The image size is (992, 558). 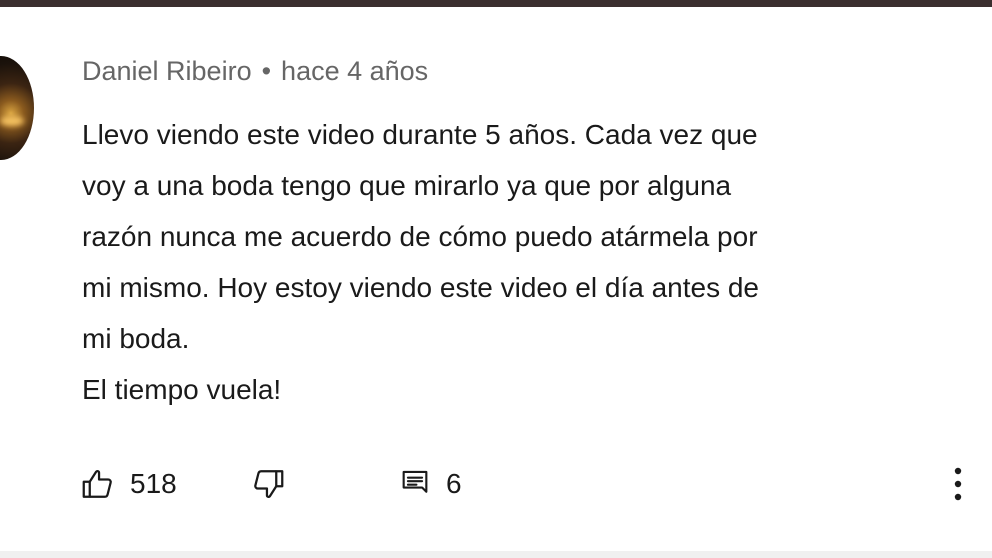 What do you see at coordinates (17, 108) in the screenshot?
I see `avatar` at bounding box center [17, 108].